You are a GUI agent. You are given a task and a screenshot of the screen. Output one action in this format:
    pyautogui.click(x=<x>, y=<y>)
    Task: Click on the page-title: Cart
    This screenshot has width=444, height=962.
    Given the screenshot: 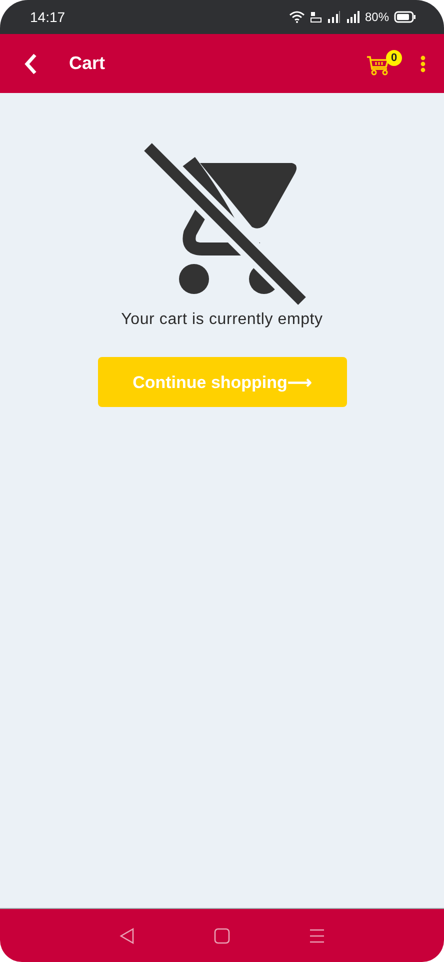 What is the action you would take?
    pyautogui.click(x=87, y=63)
    